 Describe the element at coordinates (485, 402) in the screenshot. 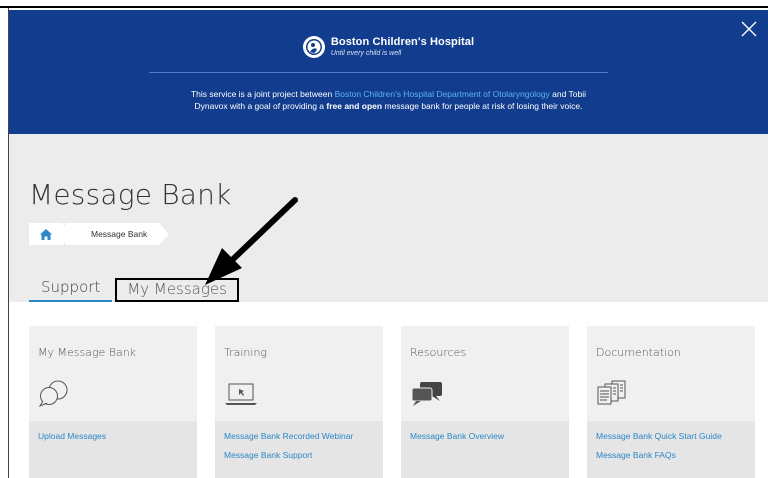

I see `card-resources: Resources Message Bank Overview` at that location.